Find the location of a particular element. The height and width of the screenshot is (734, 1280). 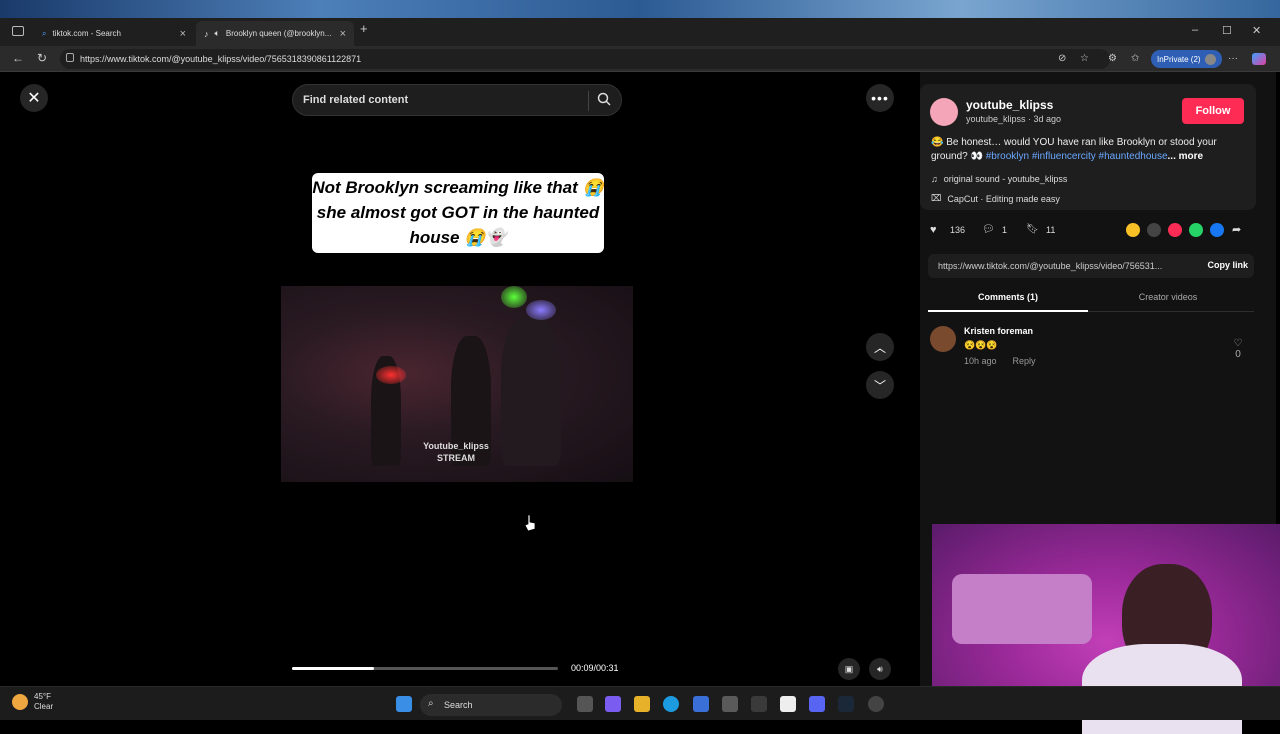

favorites-icon: ✩ is located at coordinates (1135, 58).